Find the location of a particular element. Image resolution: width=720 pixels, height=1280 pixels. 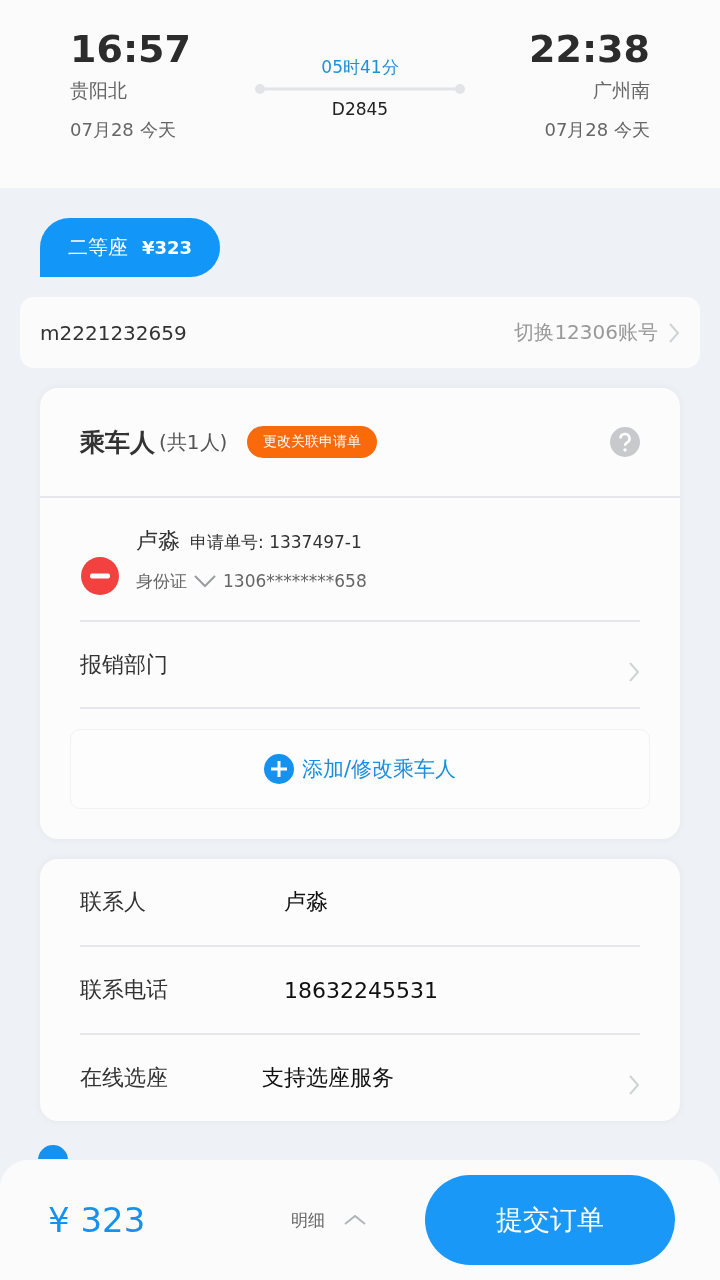

departure-time: 16:57 is located at coordinates (130, 49).